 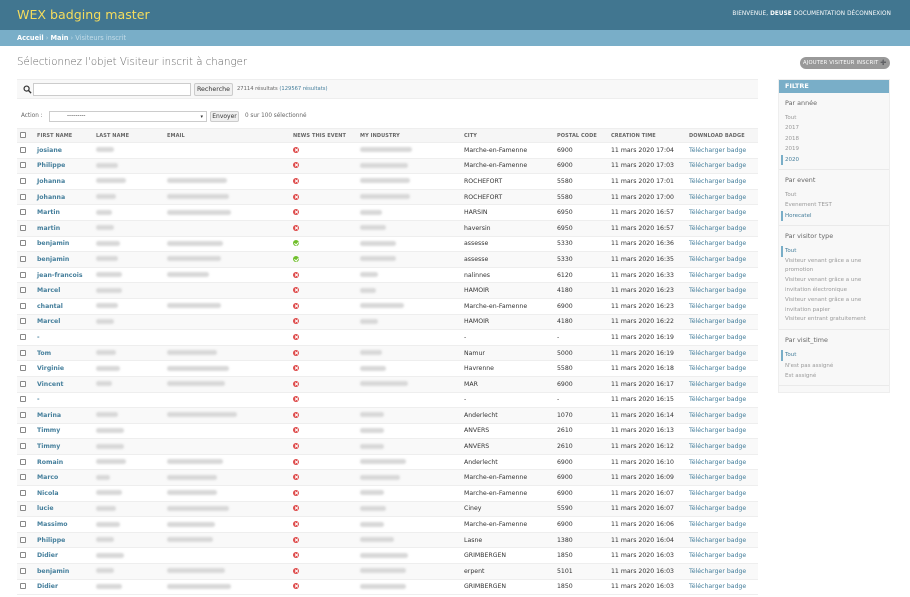 I want to click on breadcrumb-app: Main, so click(x=59, y=38).